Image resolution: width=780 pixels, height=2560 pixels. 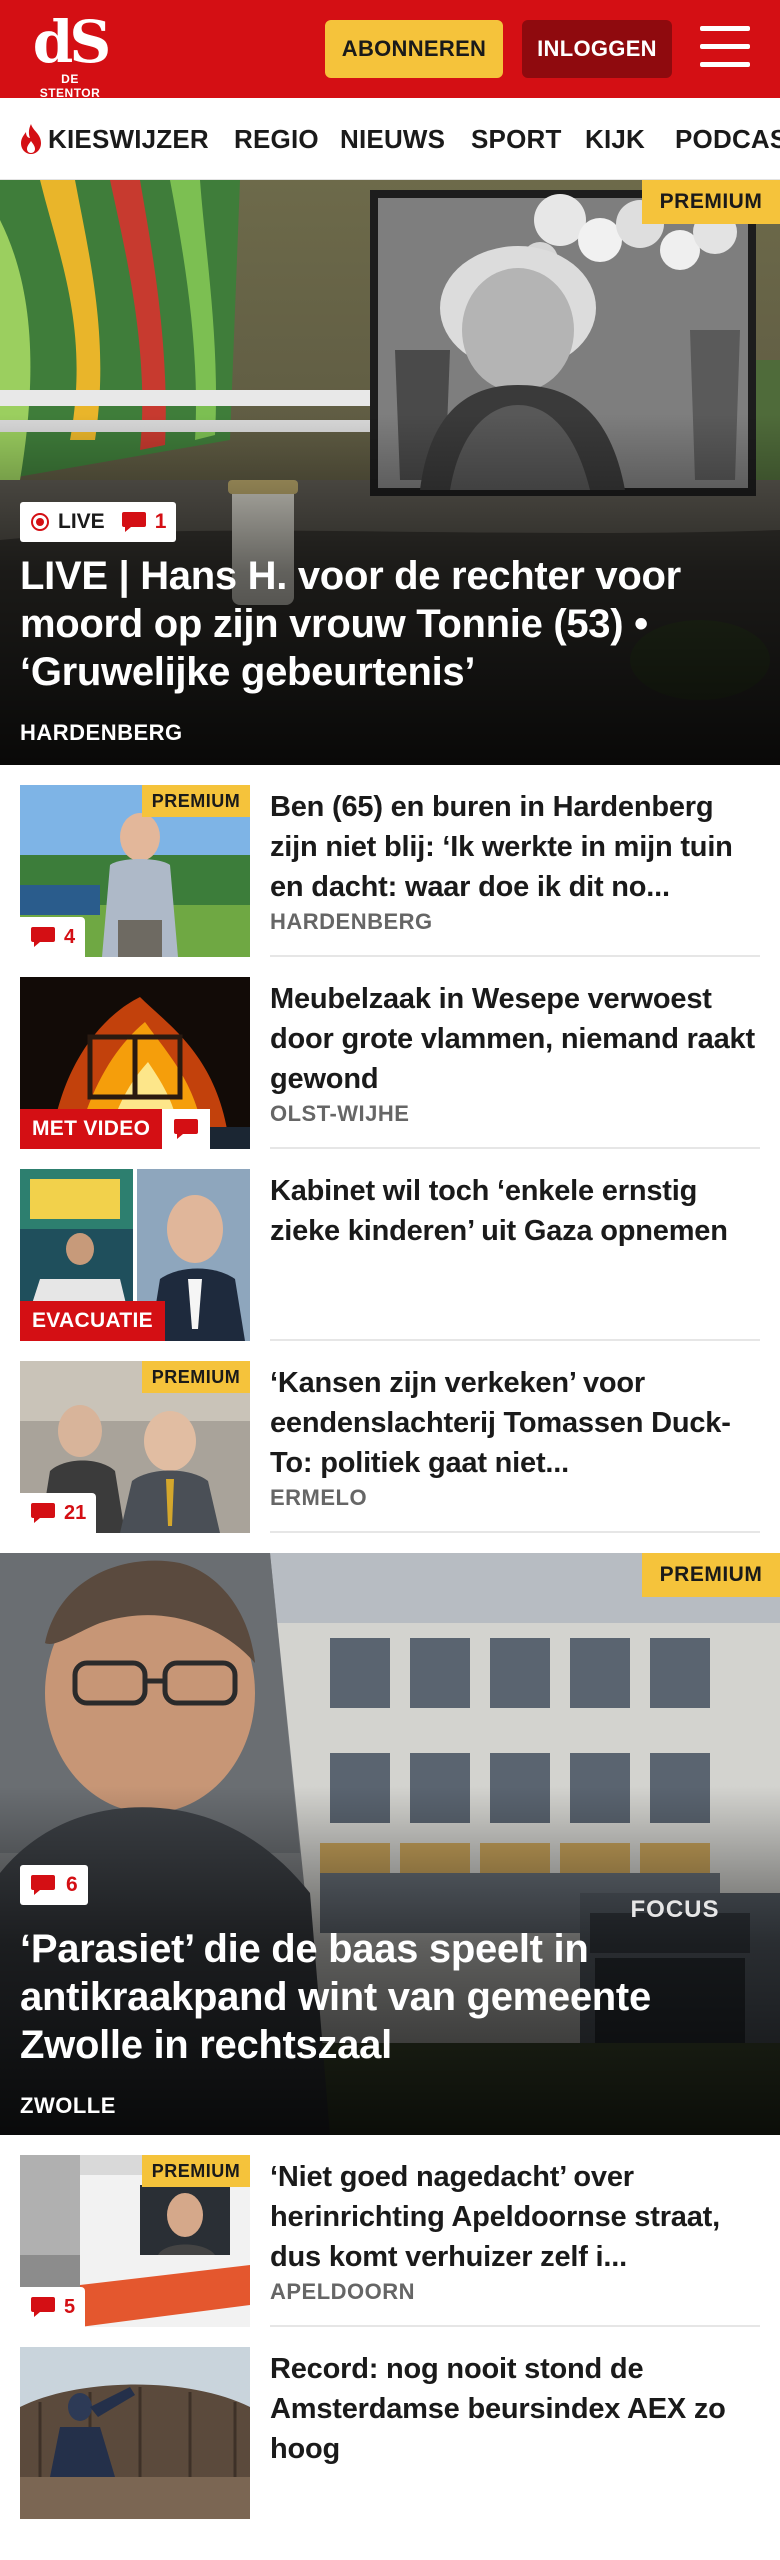 I want to click on comments-pill: 21, so click(x=58, y=1513).